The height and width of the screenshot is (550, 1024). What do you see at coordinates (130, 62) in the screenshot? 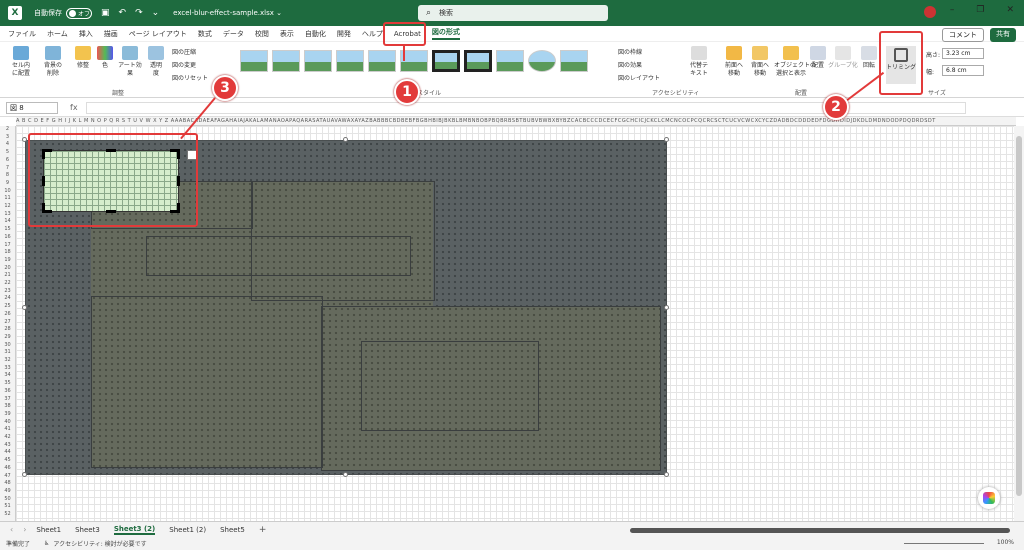
I see `artistic-effects-button: アート効果` at bounding box center [130, 62].